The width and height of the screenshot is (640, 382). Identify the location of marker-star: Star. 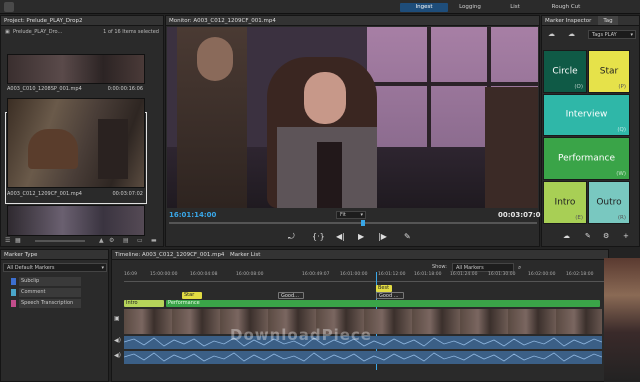
(192, 295).